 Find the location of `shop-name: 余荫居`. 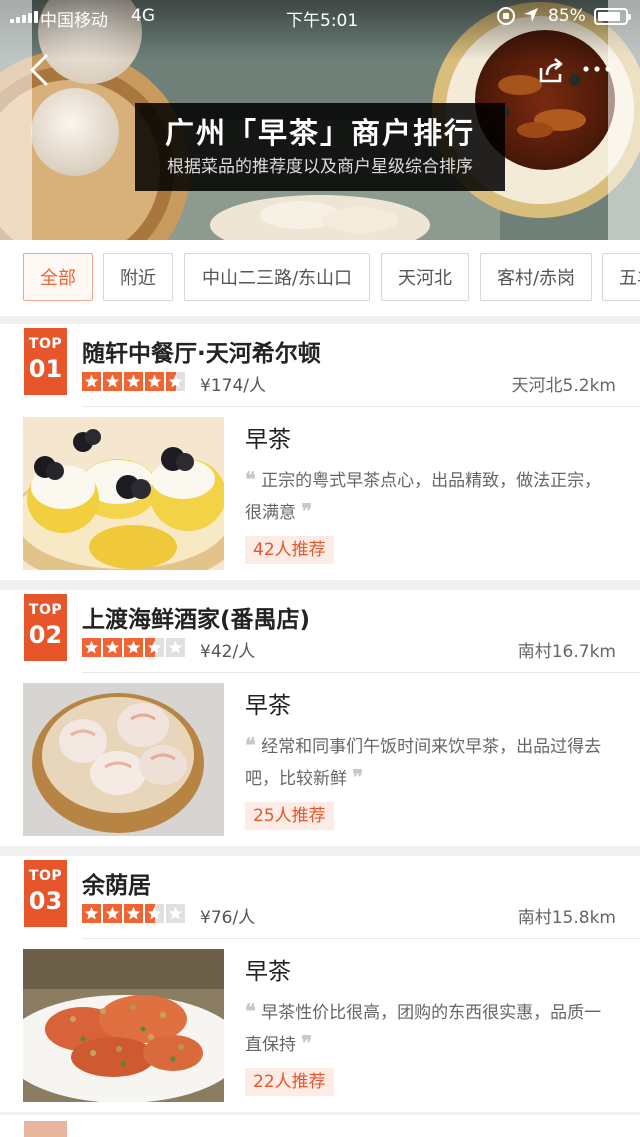

shop-name: 余荫居 is located at coordinates (116, 883).